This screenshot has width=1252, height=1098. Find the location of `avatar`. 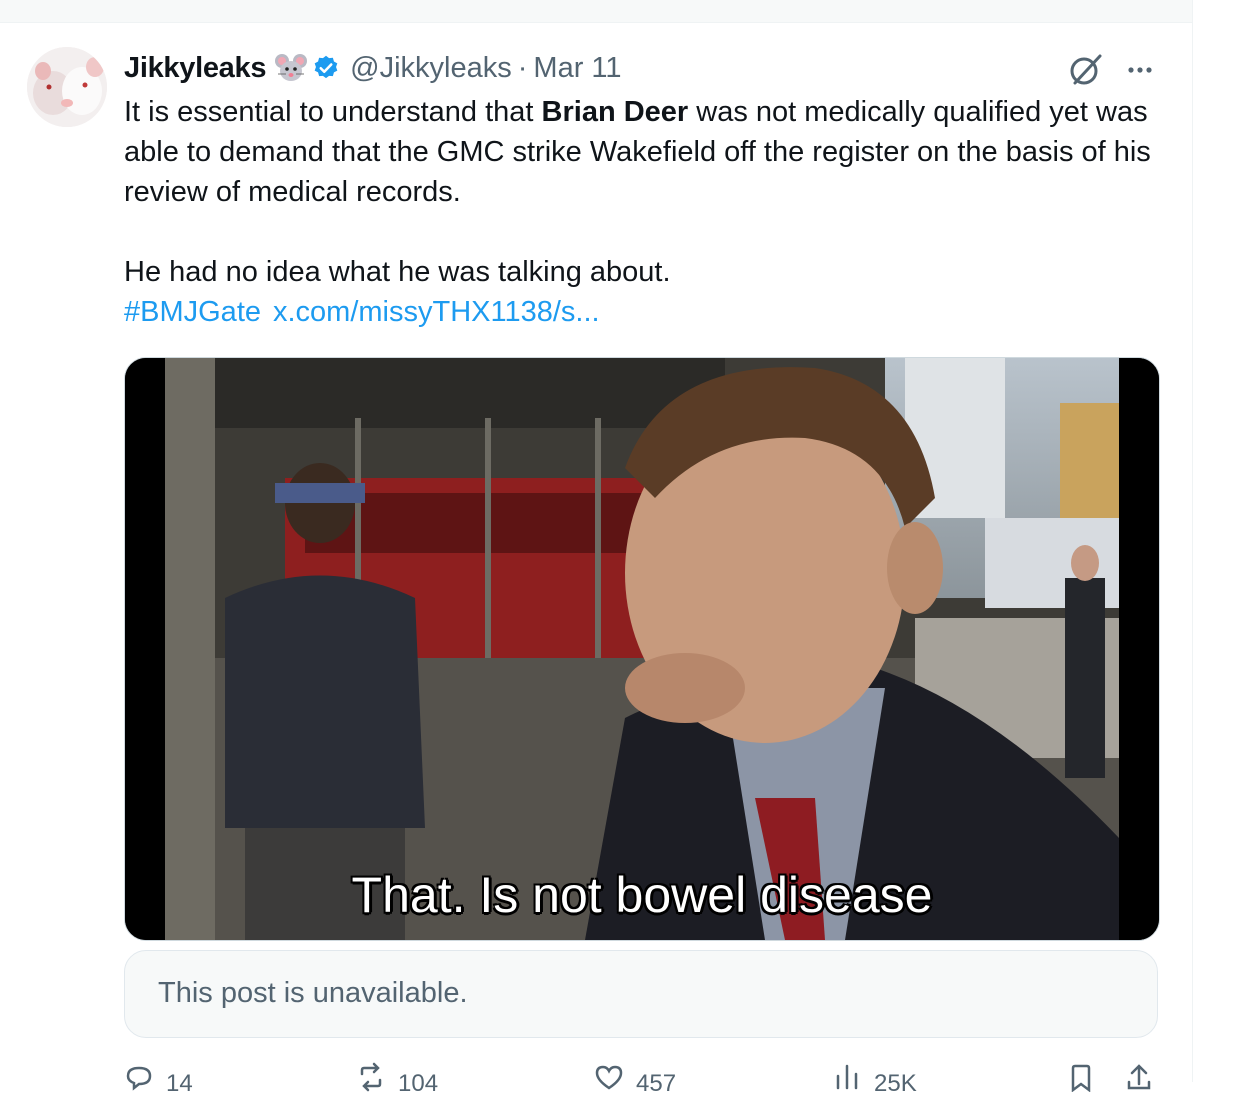

avatar is located at coordinates (67, 87).